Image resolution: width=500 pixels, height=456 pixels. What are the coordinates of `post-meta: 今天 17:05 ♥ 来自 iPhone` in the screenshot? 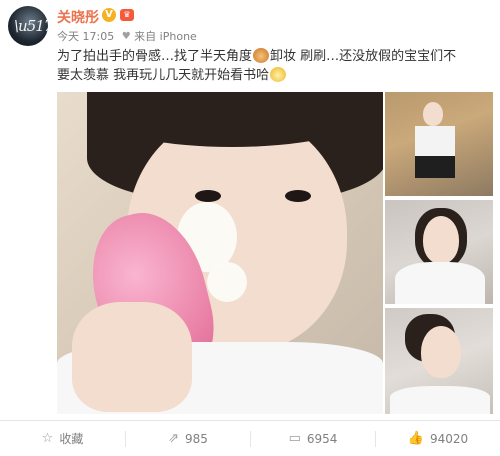 It's located at (127, 36).